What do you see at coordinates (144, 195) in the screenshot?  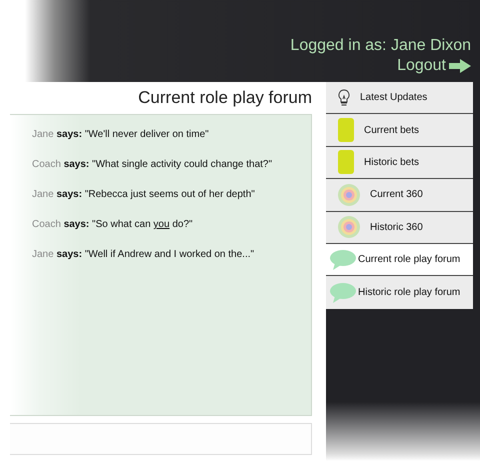 I see `chat-message: Jane says: "Rebecca just seems out of her depth"` at bounding box center [144, 195].